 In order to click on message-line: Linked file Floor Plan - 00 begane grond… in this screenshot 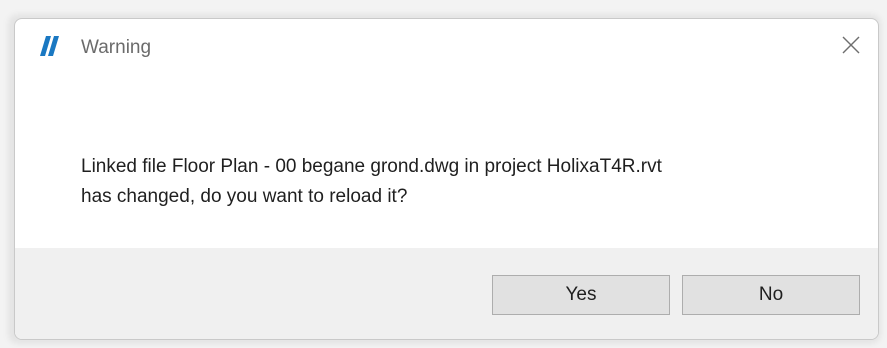, I will do `click(371, 166)`.